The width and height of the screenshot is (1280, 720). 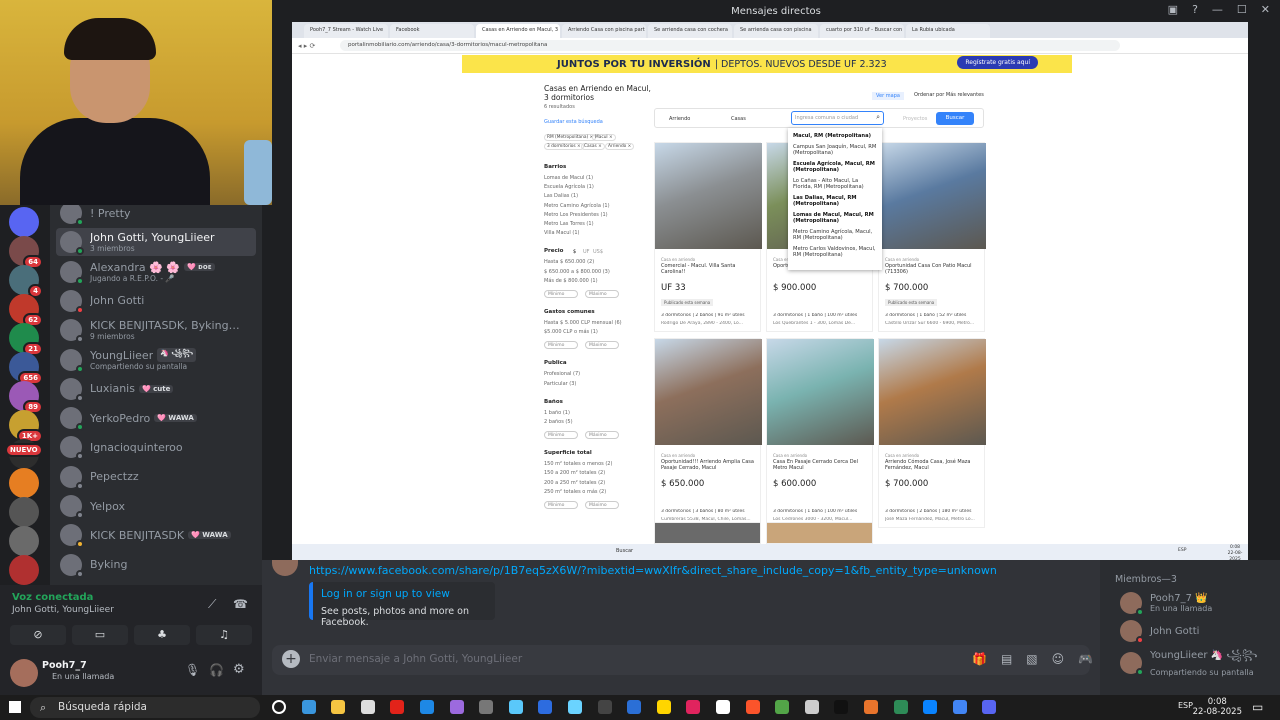 What do you see at coordinates (574, 473) in the screenshot?
I see `filter-option: 150 a 200 m² totales (2)` at bounding box center [574, 473].